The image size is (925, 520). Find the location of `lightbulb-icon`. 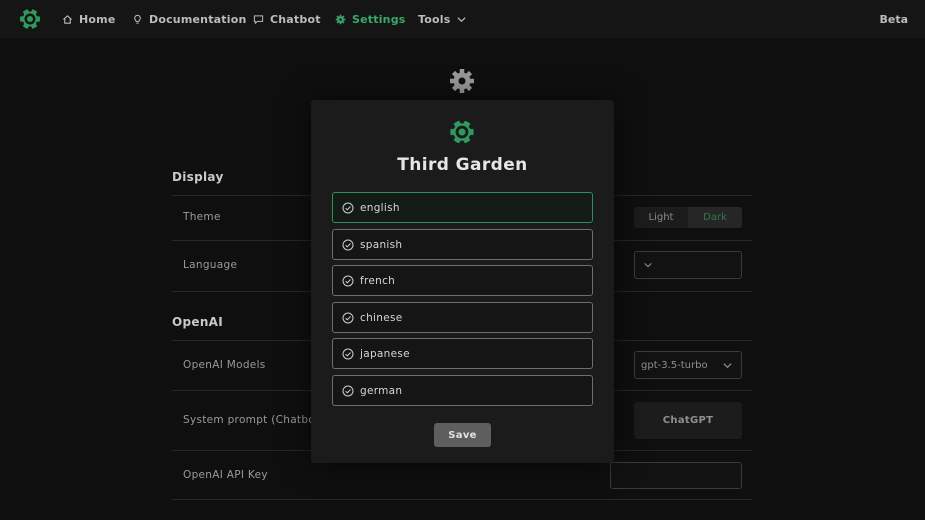

lightbulb-icon is located at coordinates (137, 19).